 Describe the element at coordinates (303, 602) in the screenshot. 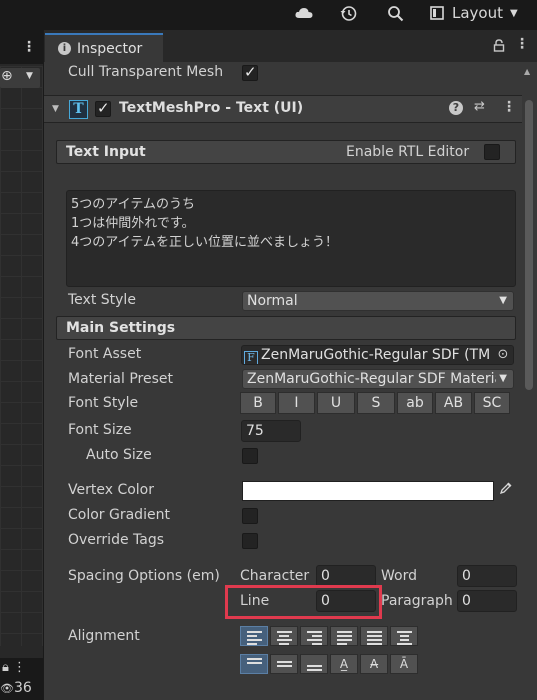

I see `line-spacing-highlight` at that location.